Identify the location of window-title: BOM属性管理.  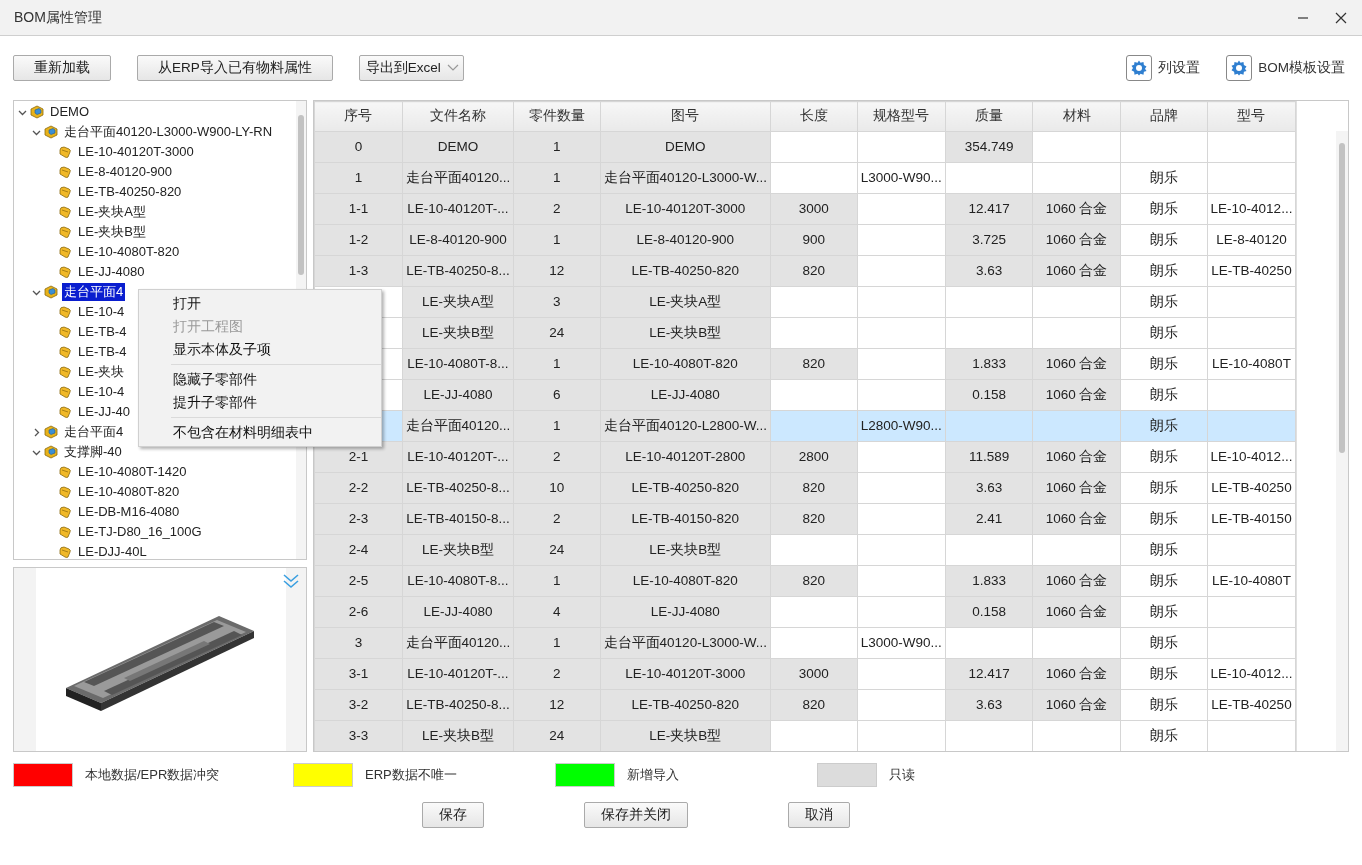
(58, 17).